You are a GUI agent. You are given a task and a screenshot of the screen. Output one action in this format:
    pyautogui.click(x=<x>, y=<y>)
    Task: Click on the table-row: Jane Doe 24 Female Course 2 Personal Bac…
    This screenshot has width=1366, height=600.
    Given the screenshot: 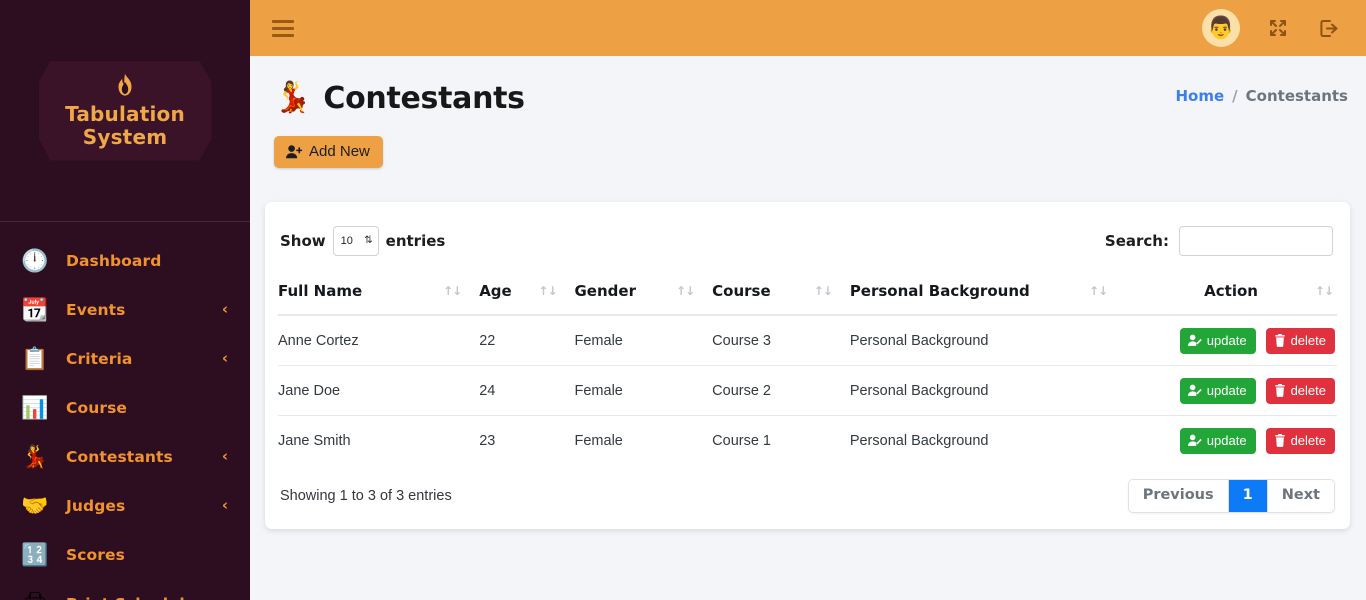 What is the action you would take?
    pyautogui.click(x=807, y=390)
    